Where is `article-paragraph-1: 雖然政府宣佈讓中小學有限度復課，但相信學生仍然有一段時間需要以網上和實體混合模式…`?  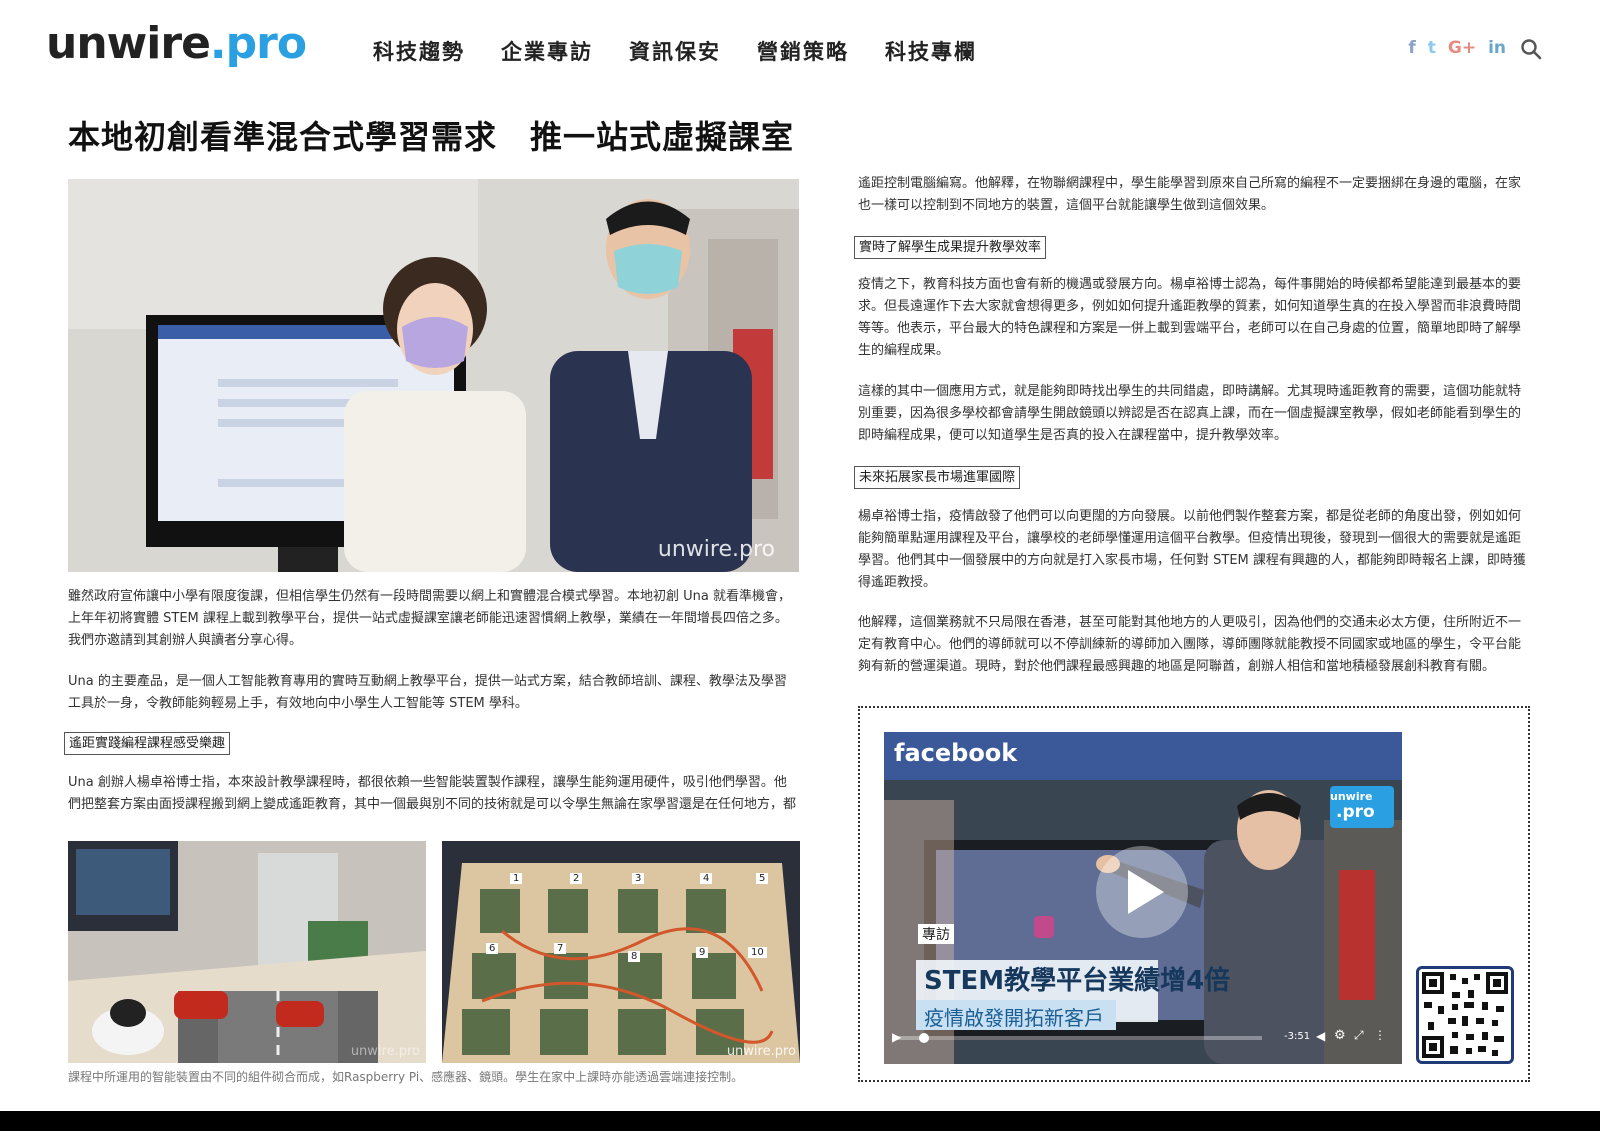 article-paragraph-1: 雖然政府宣佈讓中小學有限度復課，但相信學生仍然有一段時間需要以網上和實體混合模式… is located at coordinates (429, 618).